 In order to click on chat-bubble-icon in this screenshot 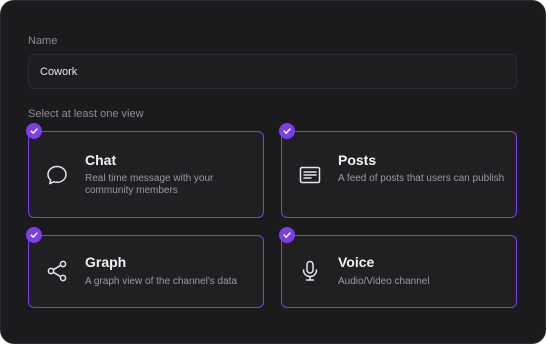, I will do `click(57, 175)`.